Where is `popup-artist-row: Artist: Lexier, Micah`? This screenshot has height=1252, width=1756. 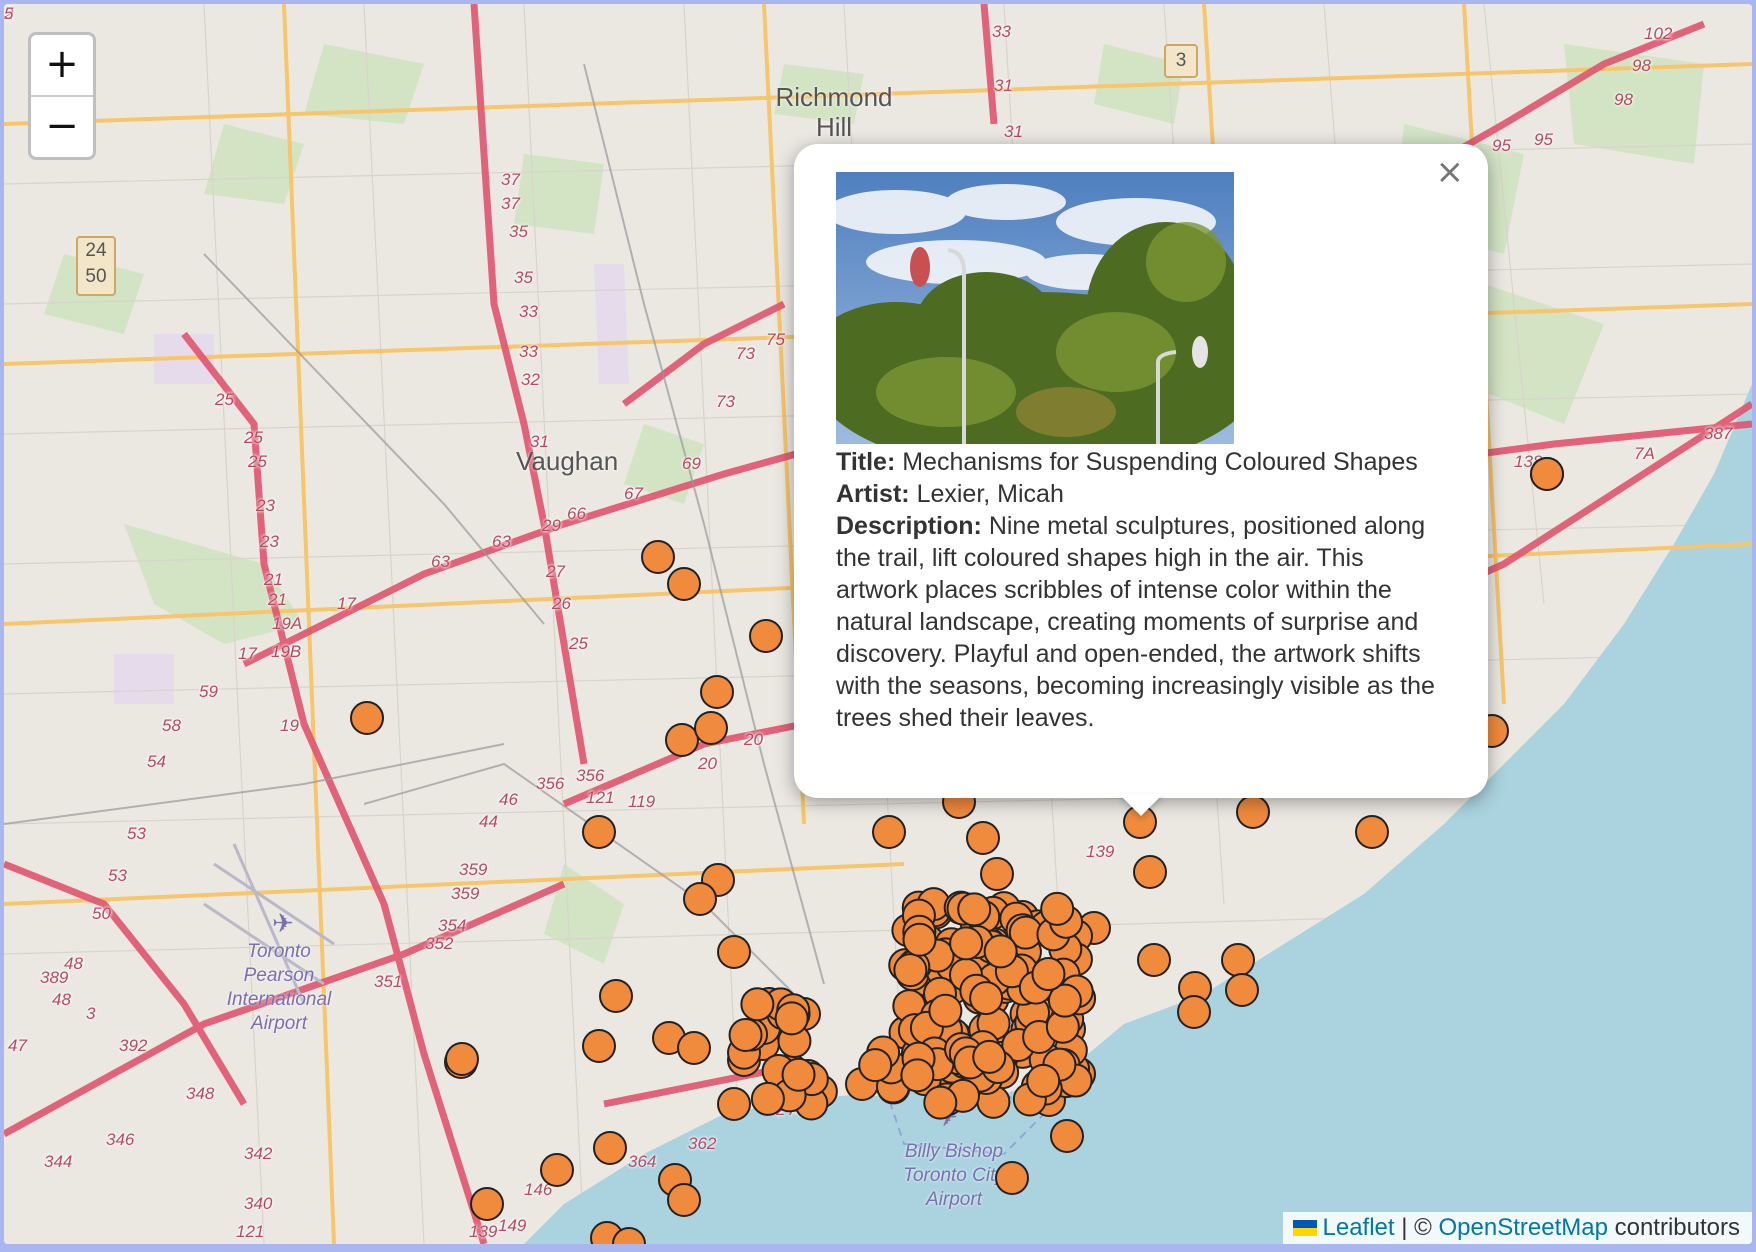 popup-artist-row: Artist: Lexier, Micah is located at coordinates (1141, 494).